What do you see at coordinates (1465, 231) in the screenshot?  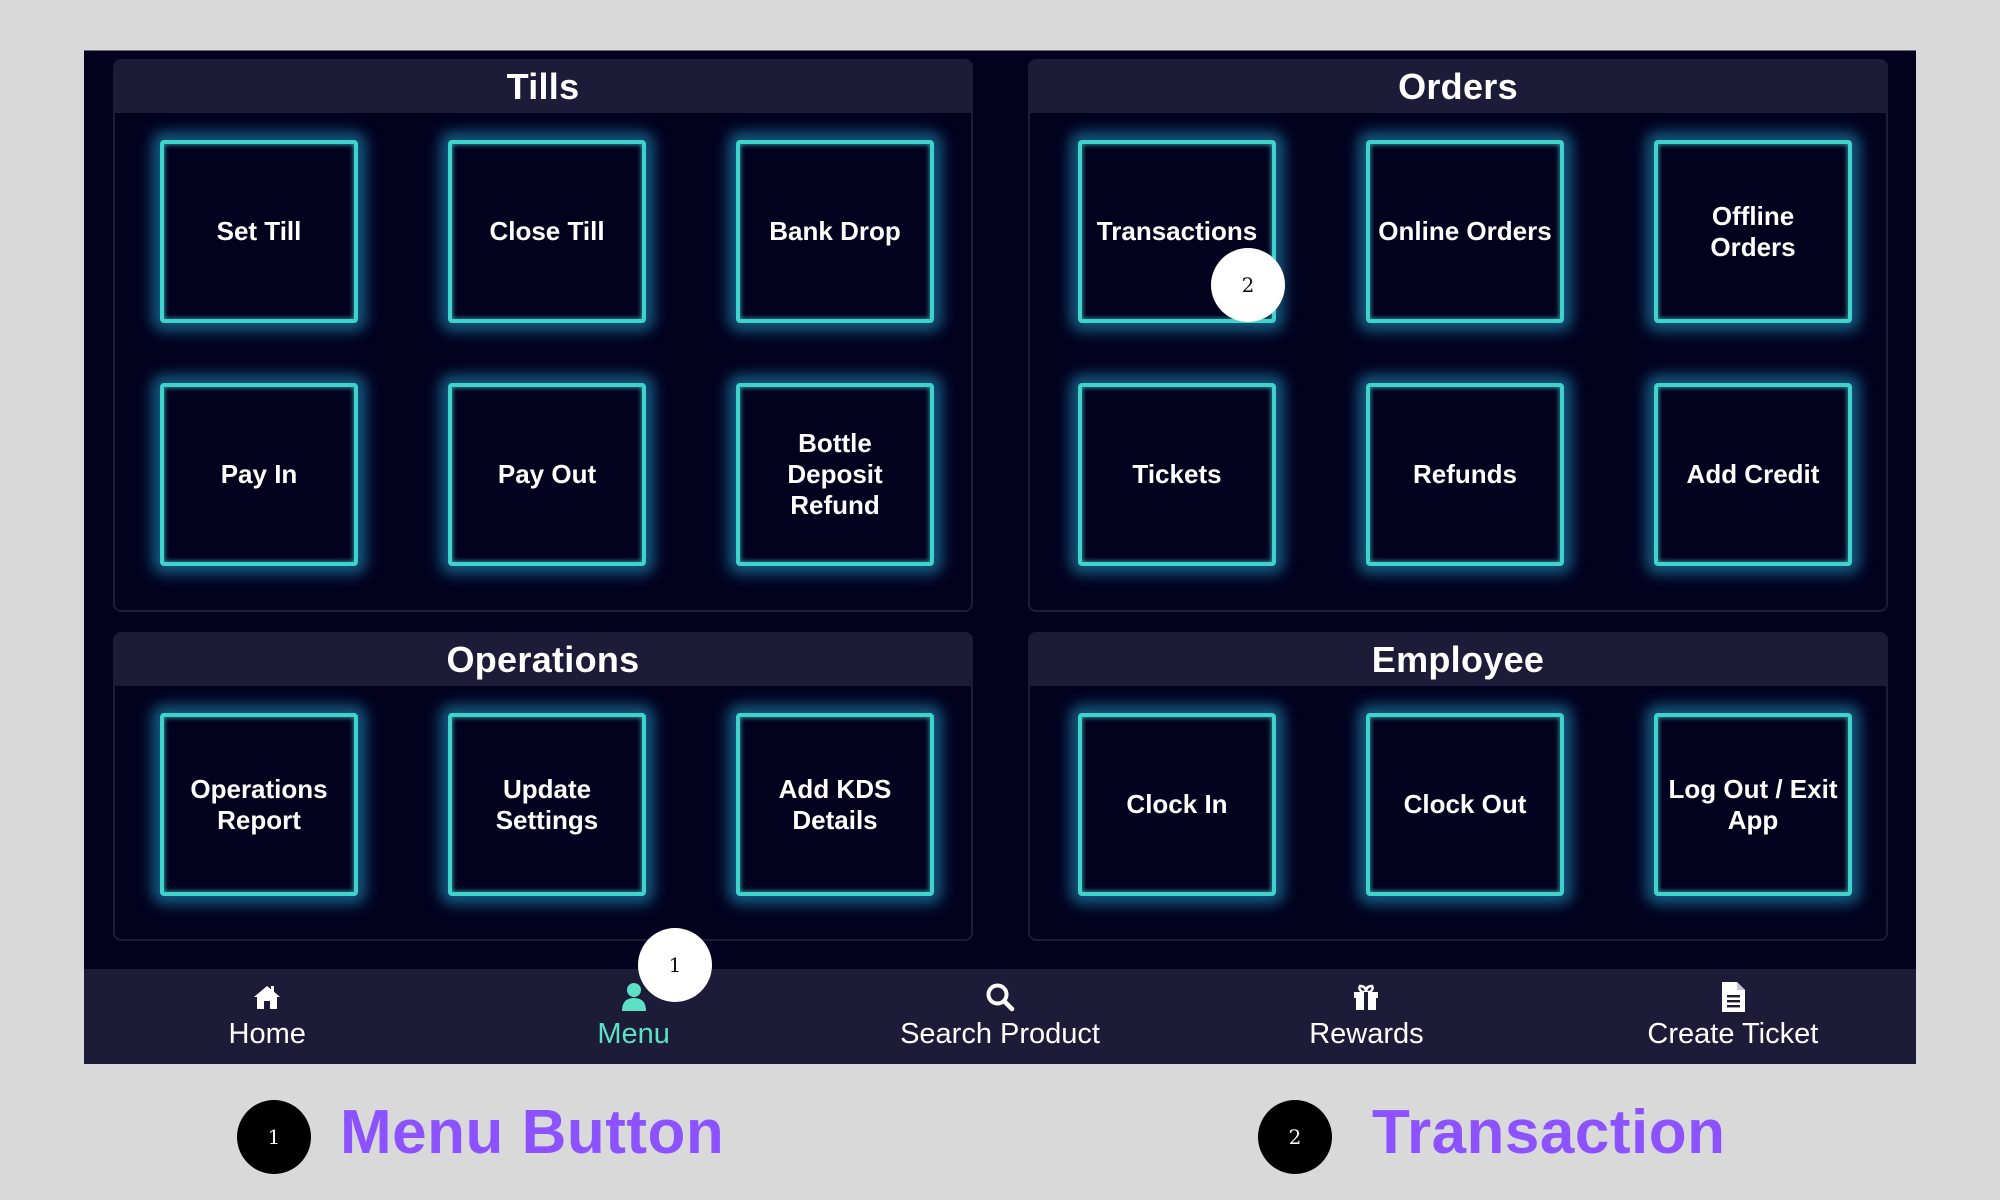 I see `online-orders-button: Online Orders` at bounding box center [1465, 231].